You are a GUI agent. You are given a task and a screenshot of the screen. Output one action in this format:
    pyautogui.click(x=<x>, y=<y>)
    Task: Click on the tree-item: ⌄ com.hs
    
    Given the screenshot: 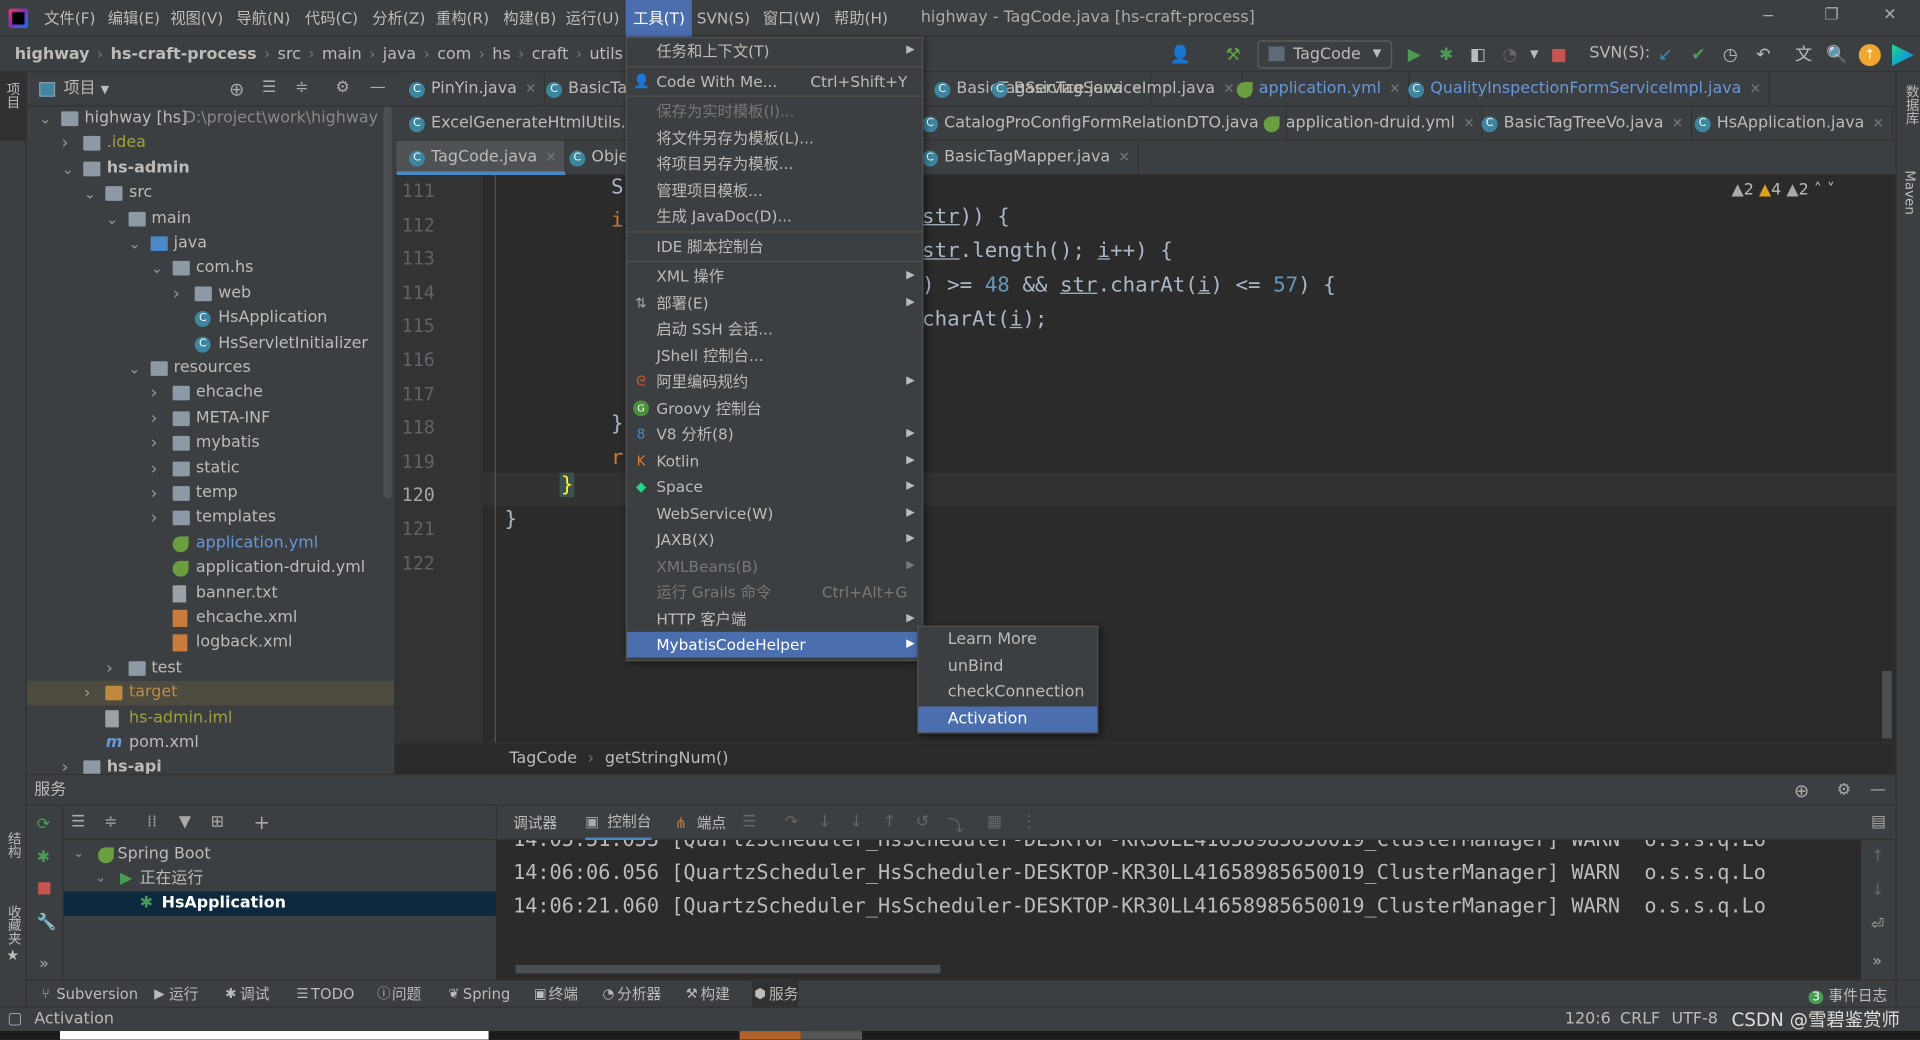 What is the action you would take?
    pyautogui.click(x=210, y=268)
    